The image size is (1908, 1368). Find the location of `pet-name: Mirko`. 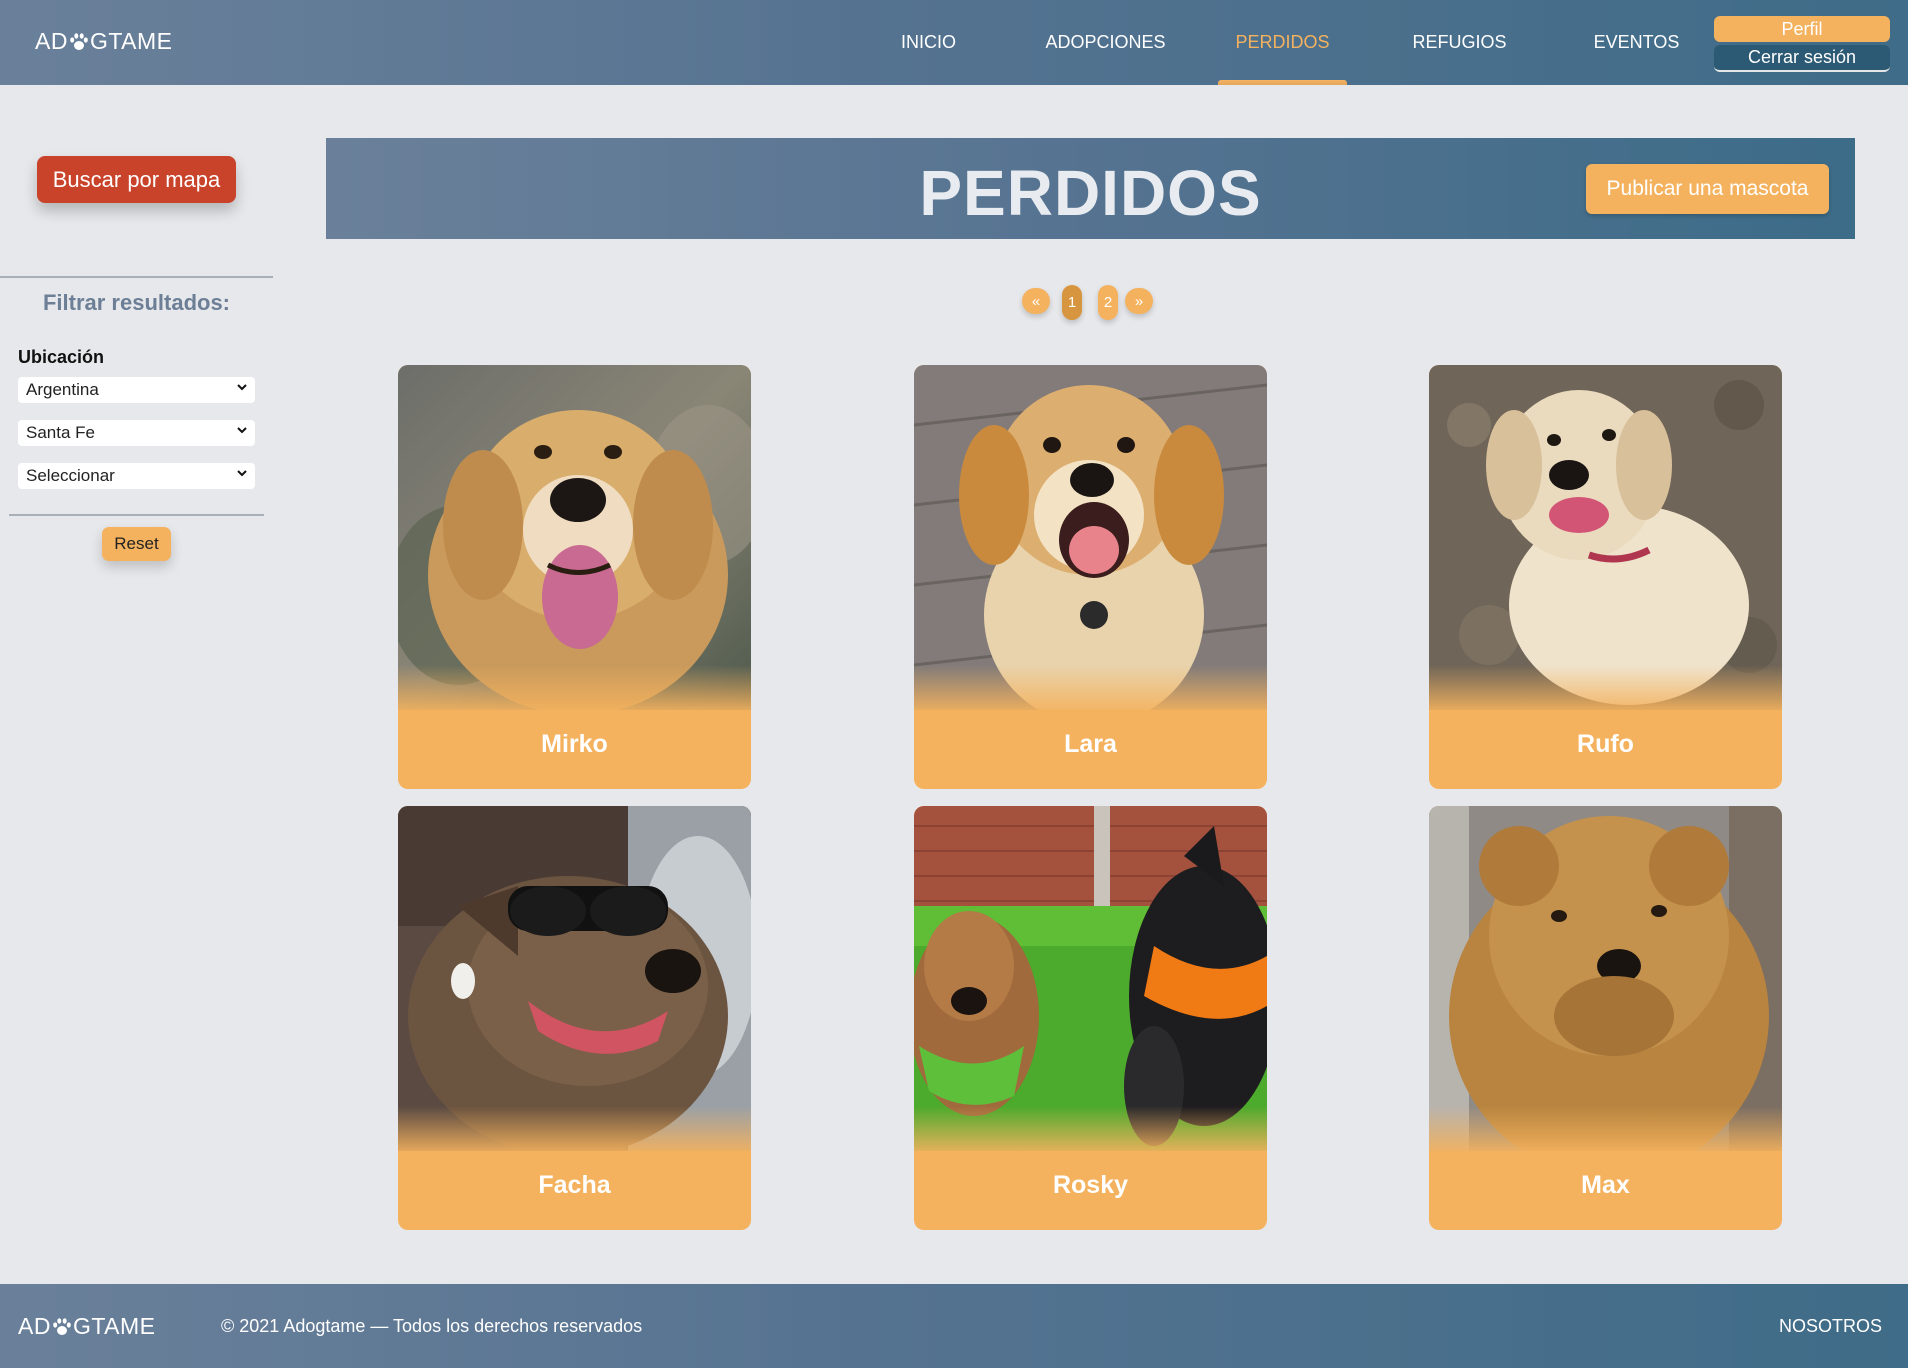

pet-name: Mirko is located at coordinates (574, 744).